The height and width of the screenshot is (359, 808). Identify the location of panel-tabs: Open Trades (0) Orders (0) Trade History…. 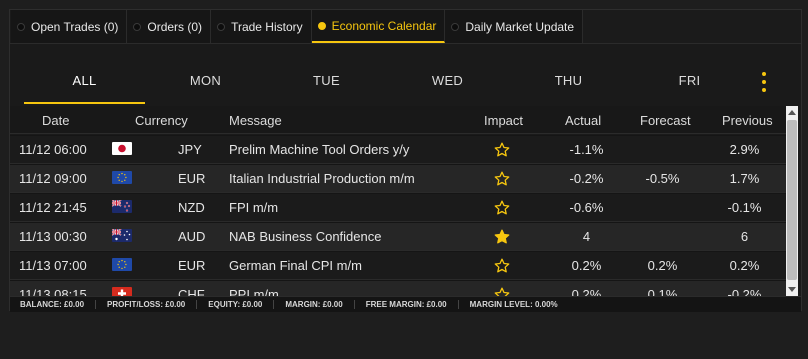
(405, 26).